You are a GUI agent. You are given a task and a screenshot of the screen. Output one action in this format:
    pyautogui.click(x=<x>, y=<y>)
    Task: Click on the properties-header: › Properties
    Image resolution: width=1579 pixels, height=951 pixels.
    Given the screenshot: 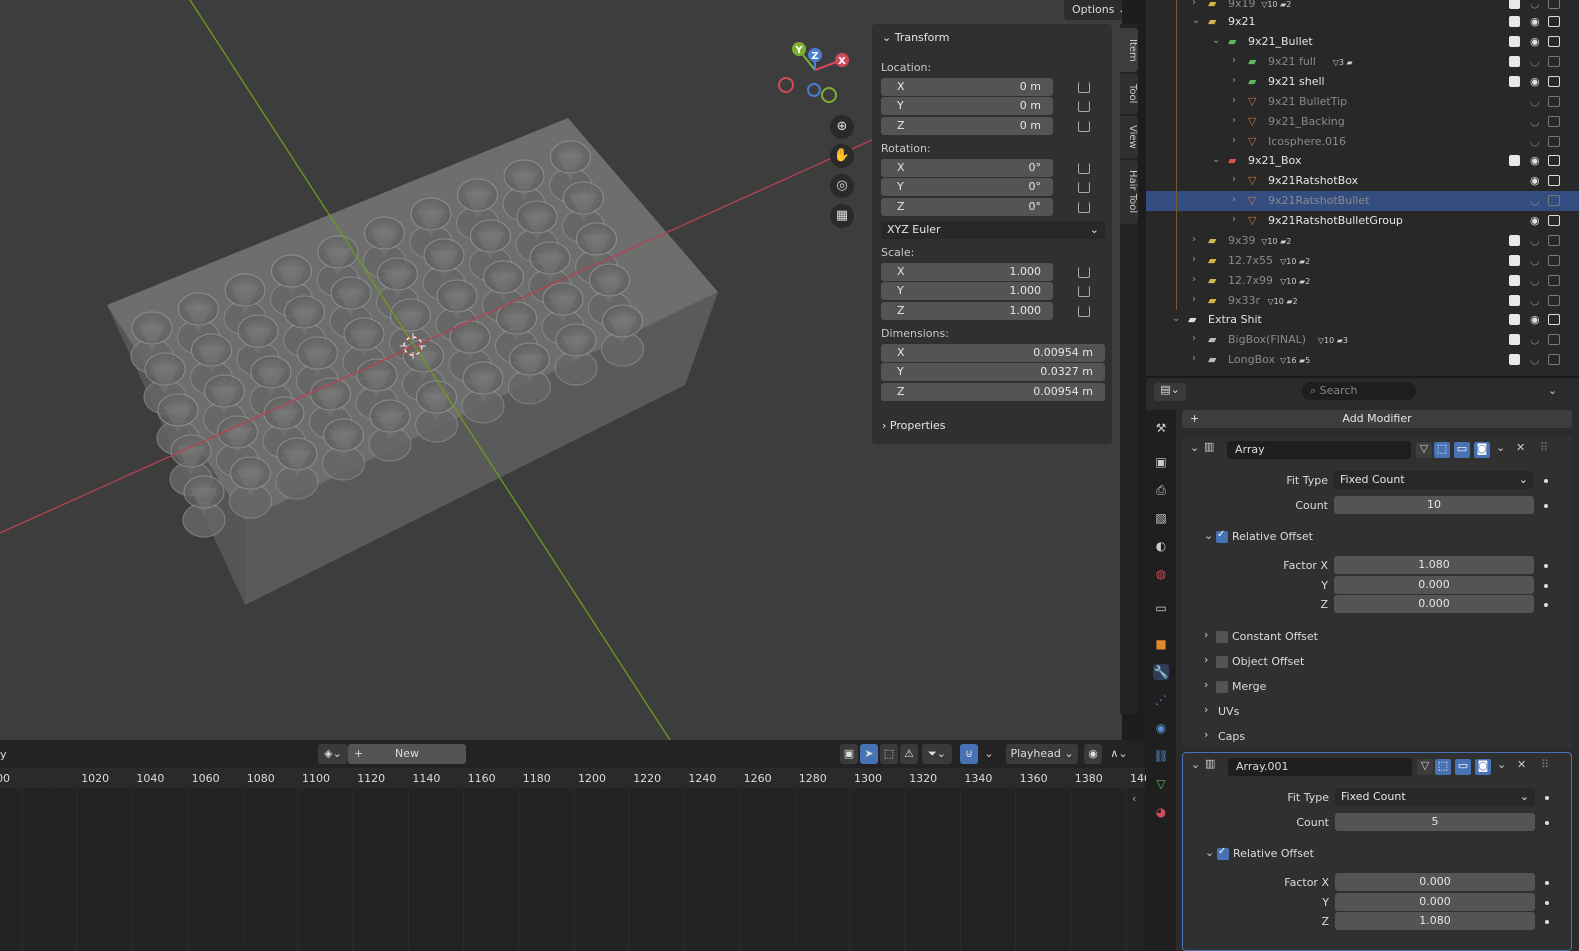 What is the action you would take?
    pyautogui.click(x=914, y=425)
    